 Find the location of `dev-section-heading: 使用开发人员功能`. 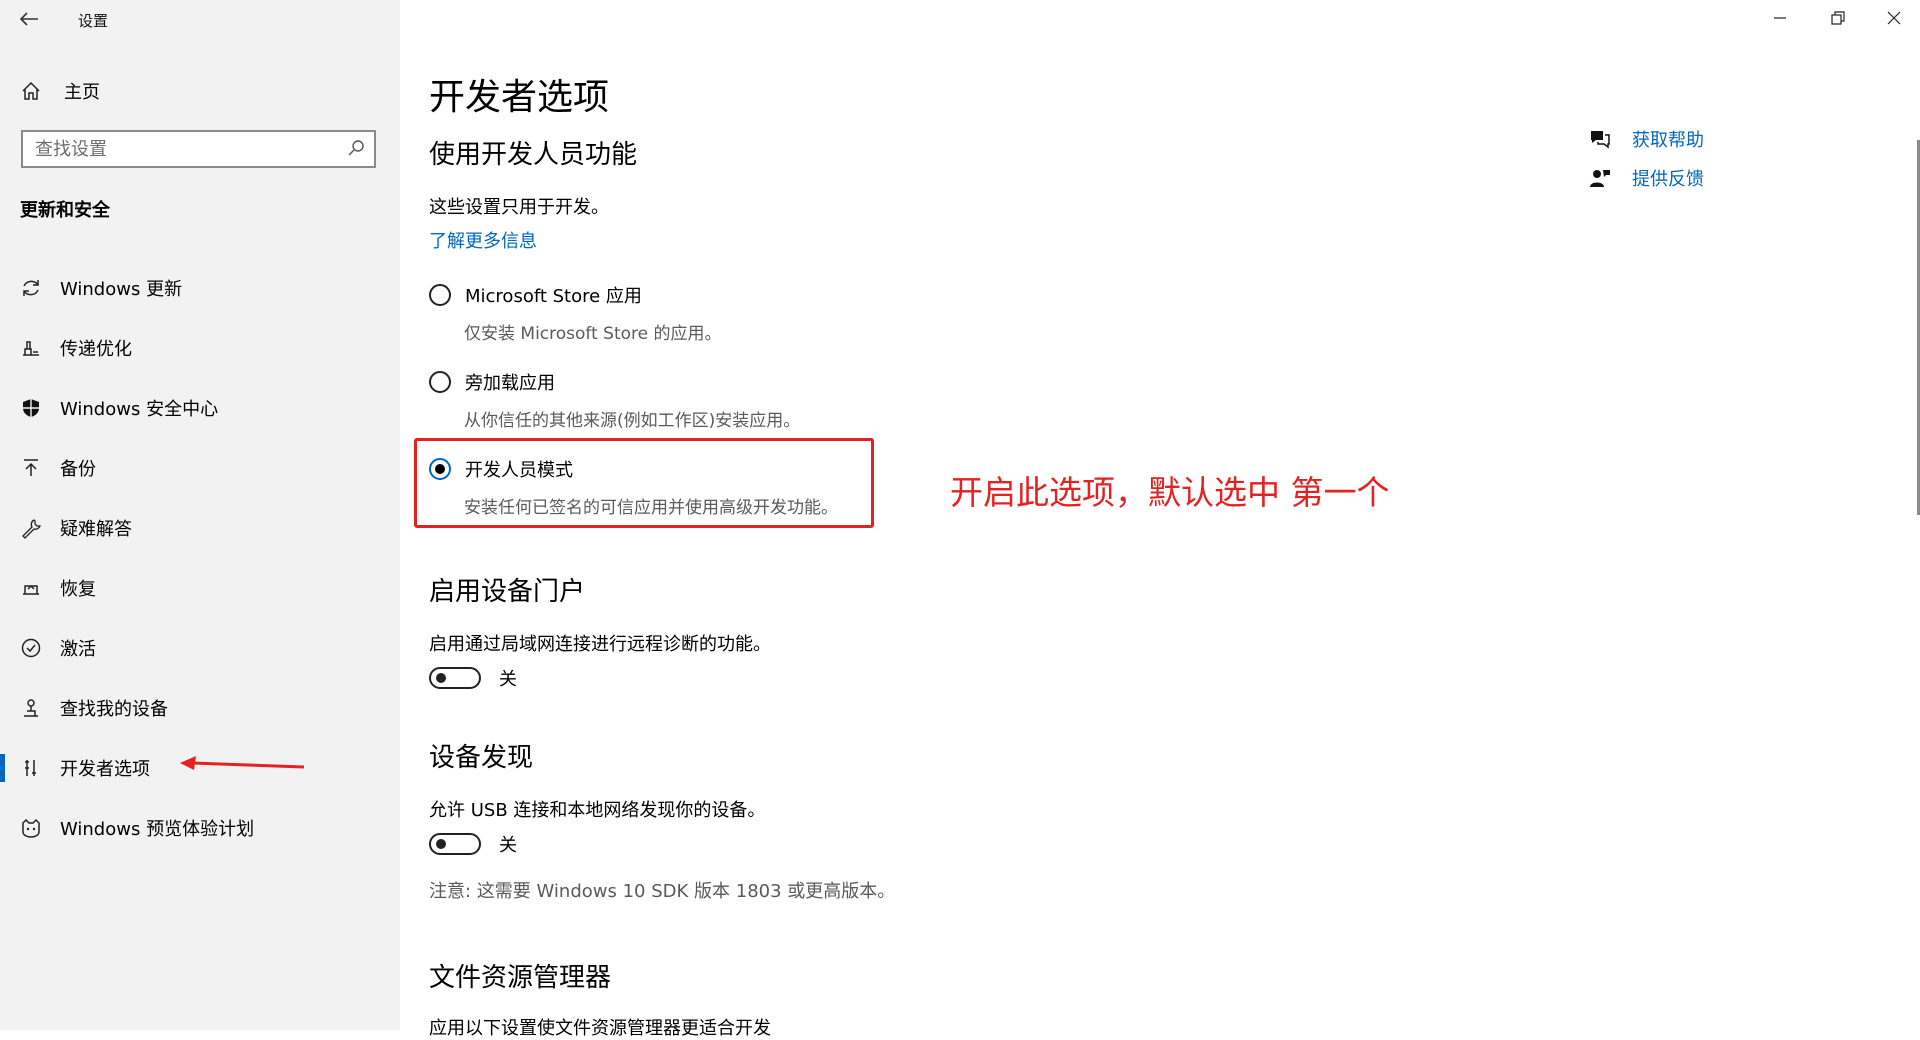

dev-section-heading: 使用开发人员功能 is located at coordinates (533, 155).